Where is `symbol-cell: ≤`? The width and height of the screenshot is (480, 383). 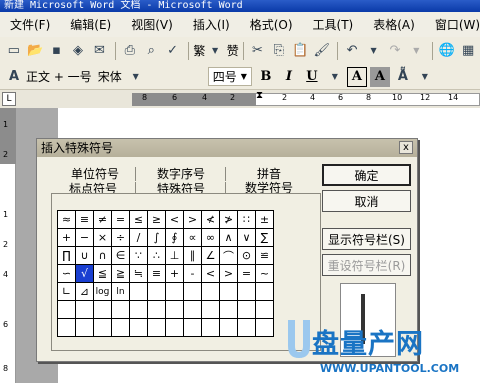 symbol-cell: ≤ is located at coordinates (139, 220).